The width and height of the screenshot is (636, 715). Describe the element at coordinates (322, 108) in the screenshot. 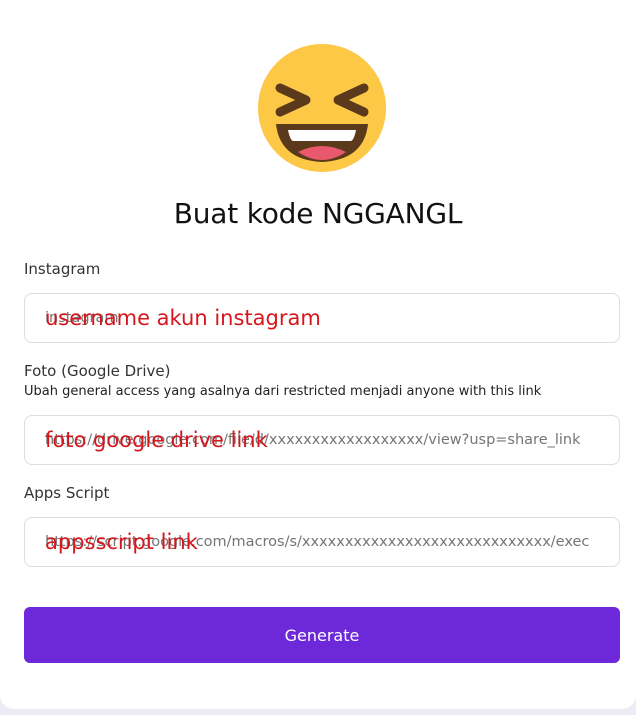

I see `grinning-squinting-face-icon` at that location.